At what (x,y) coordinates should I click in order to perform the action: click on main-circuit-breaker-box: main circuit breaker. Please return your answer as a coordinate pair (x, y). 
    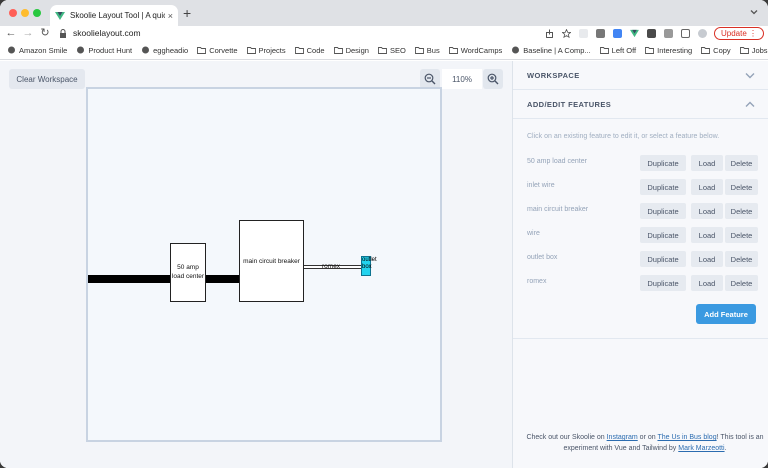
    Looking at the image, I should click on (271, 261).